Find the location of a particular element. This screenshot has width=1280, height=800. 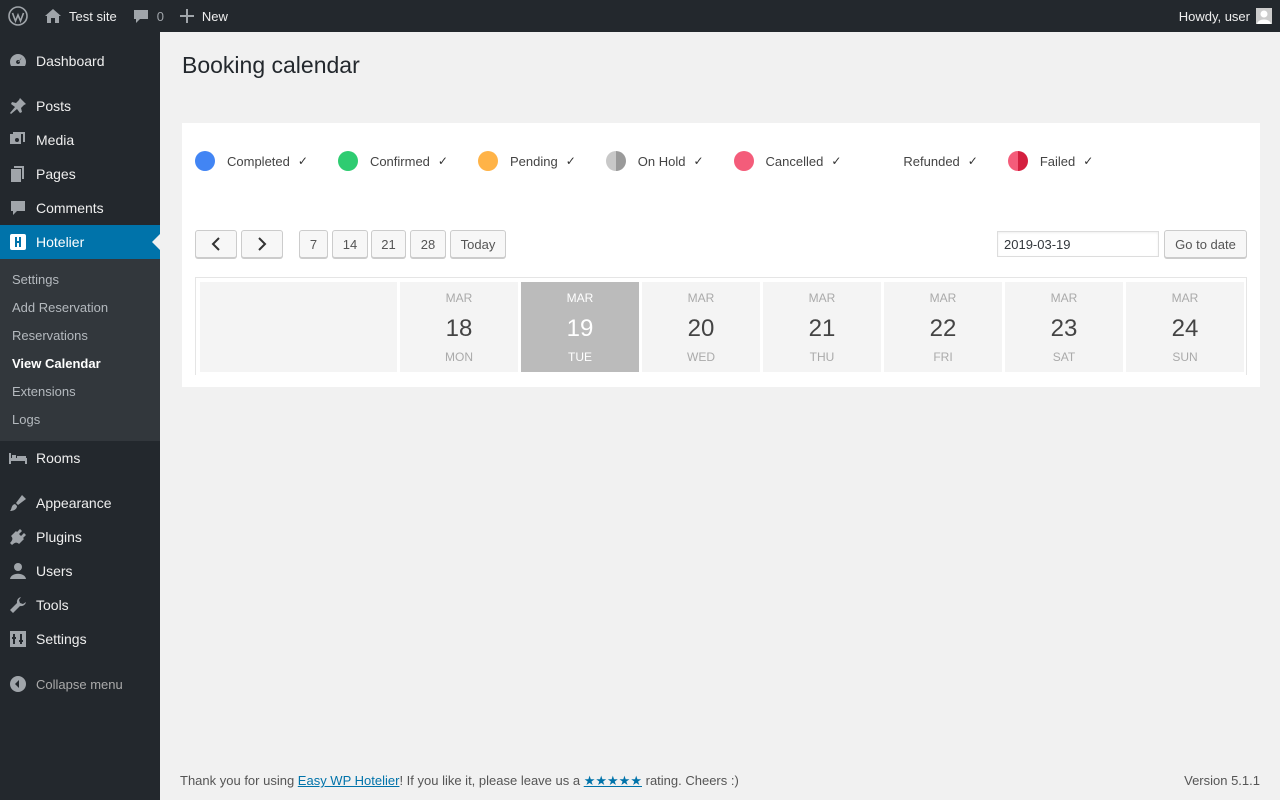

menu-label: Posts is located at coordinates (54, 106).